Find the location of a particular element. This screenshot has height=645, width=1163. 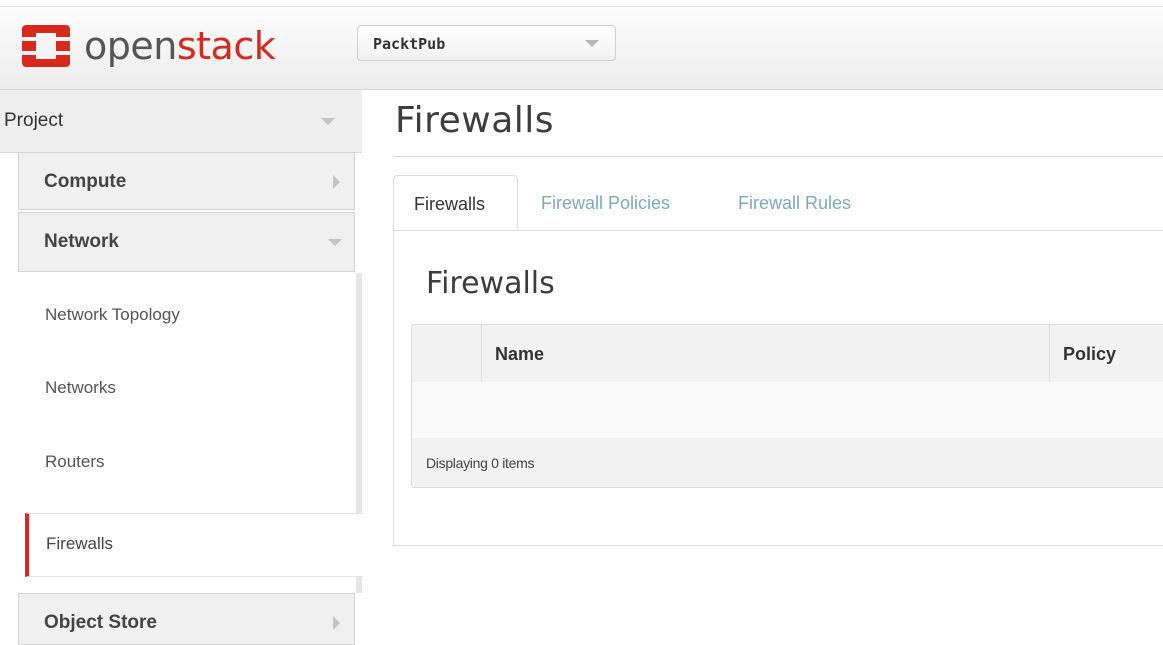

tab-label: Firewalls is located at coordinates (450, 204).